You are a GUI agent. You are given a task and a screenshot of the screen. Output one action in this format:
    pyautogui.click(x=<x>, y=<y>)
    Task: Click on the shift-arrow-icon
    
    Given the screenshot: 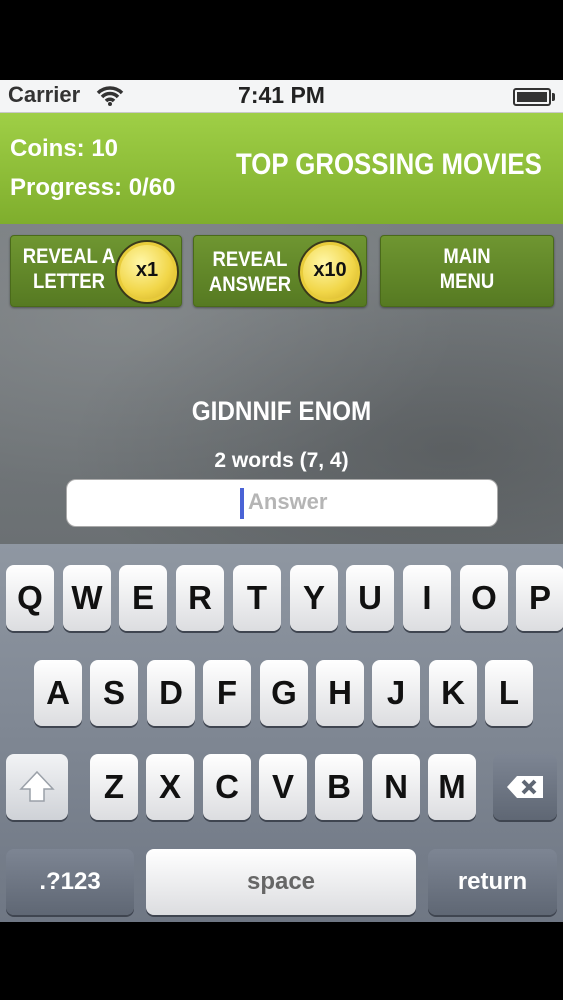 What is the action you would take?
    pyautogui.click(x=37, y=786)
    